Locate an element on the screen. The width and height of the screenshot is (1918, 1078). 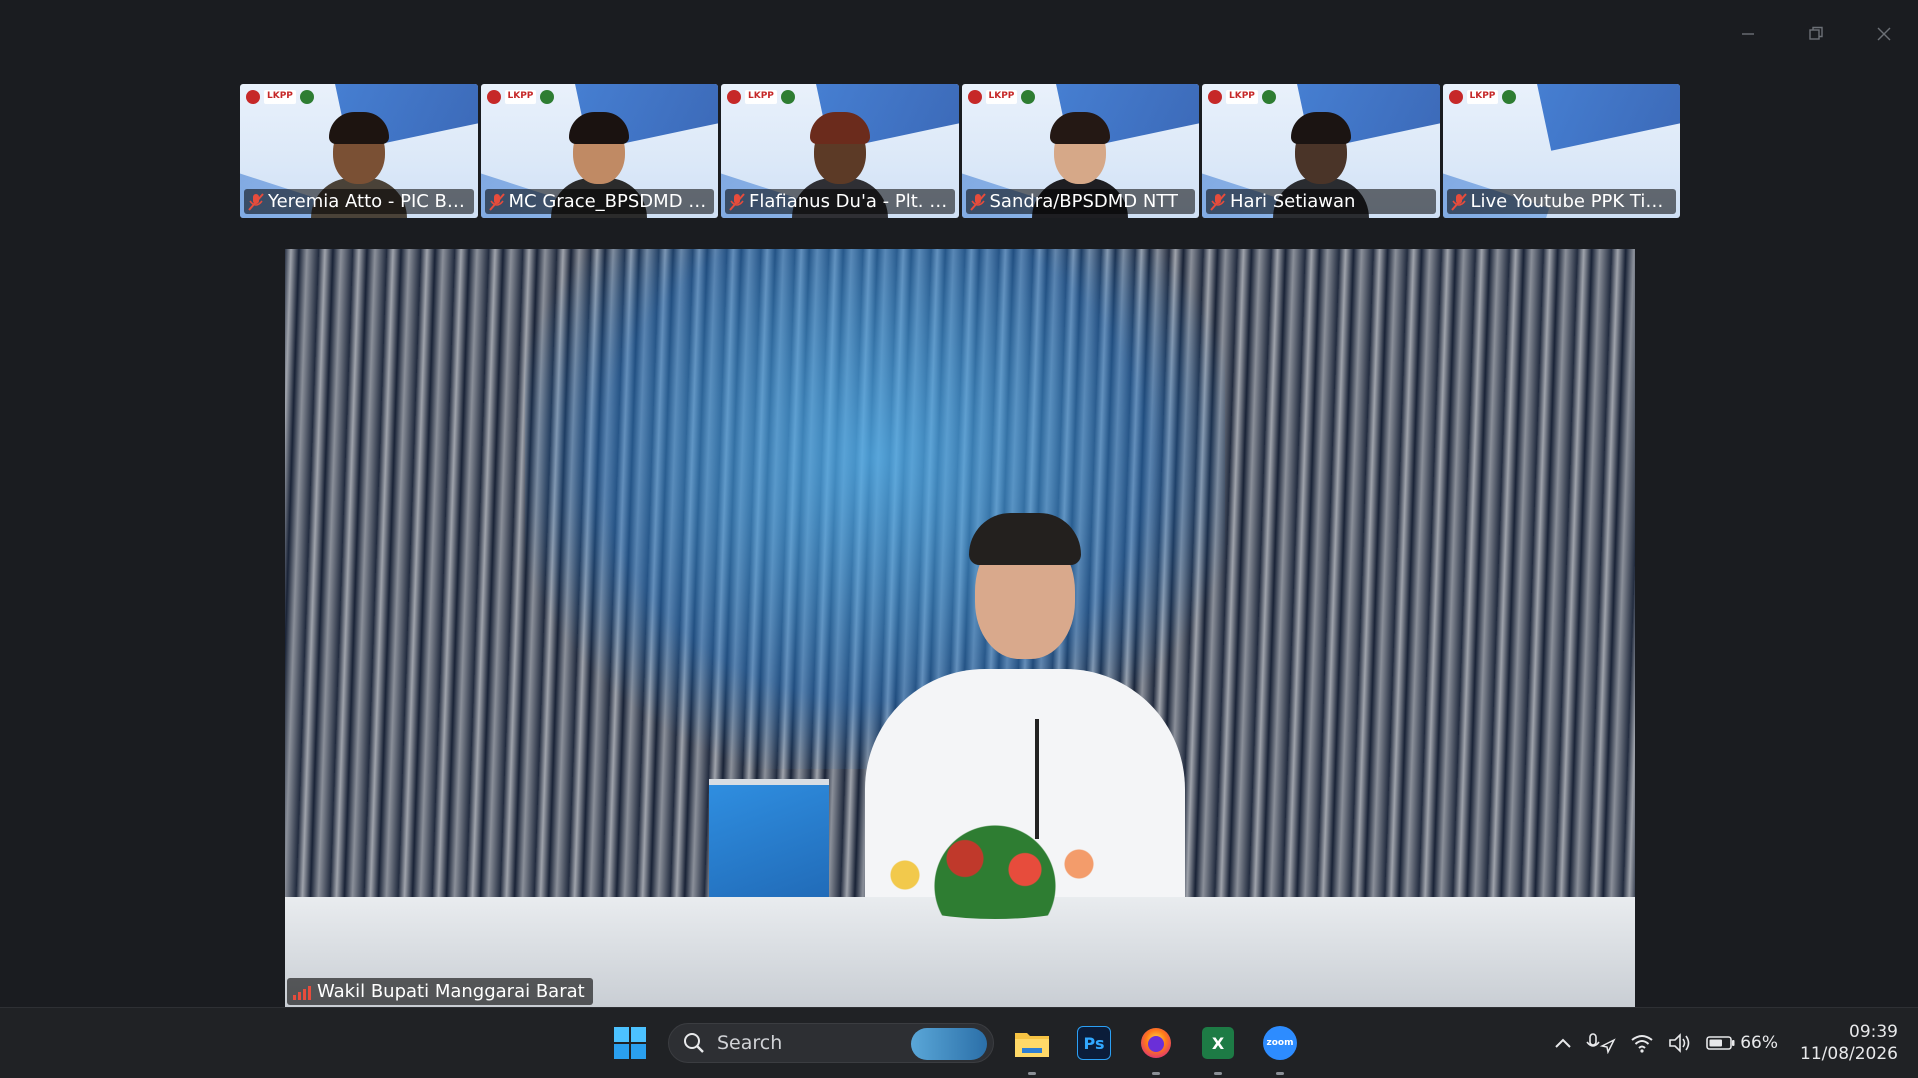
excel-button: X is located at coordinates (1218, 1047).